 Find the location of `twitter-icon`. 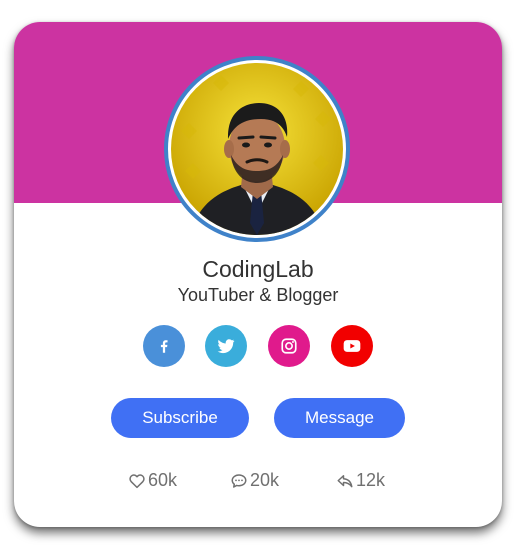

twitter-icon is located at coordinates (226, 346).